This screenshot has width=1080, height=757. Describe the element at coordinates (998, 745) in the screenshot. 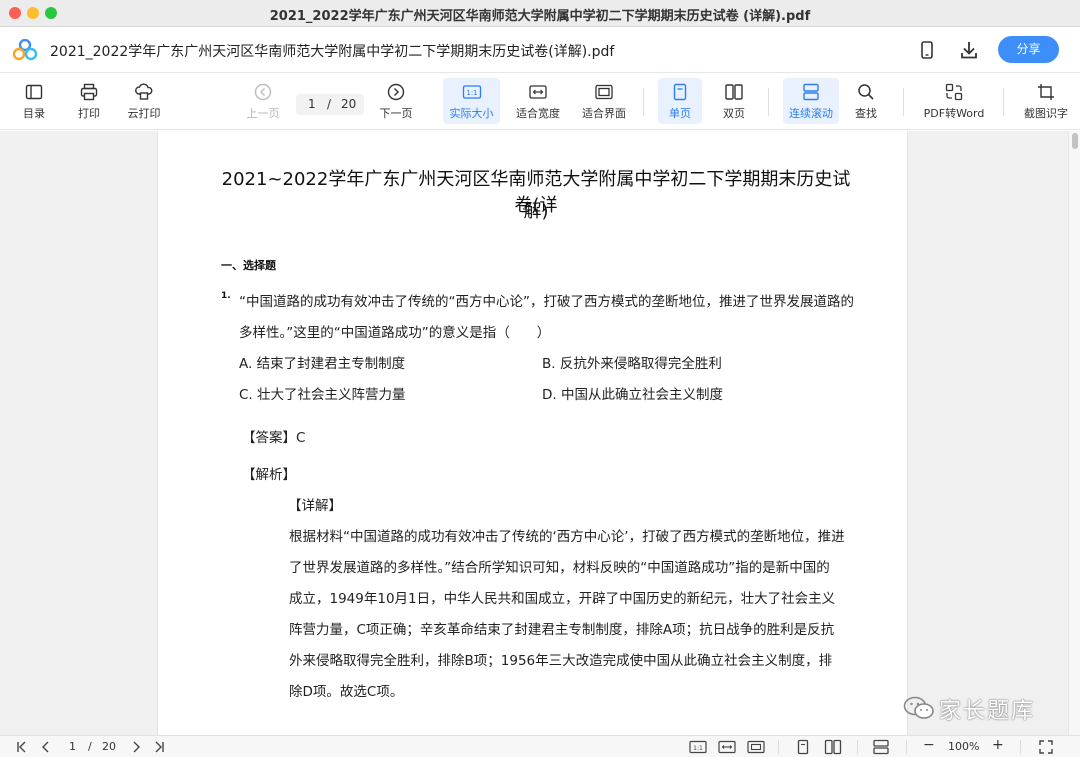

I see `zoom-in-button: +` at that location.